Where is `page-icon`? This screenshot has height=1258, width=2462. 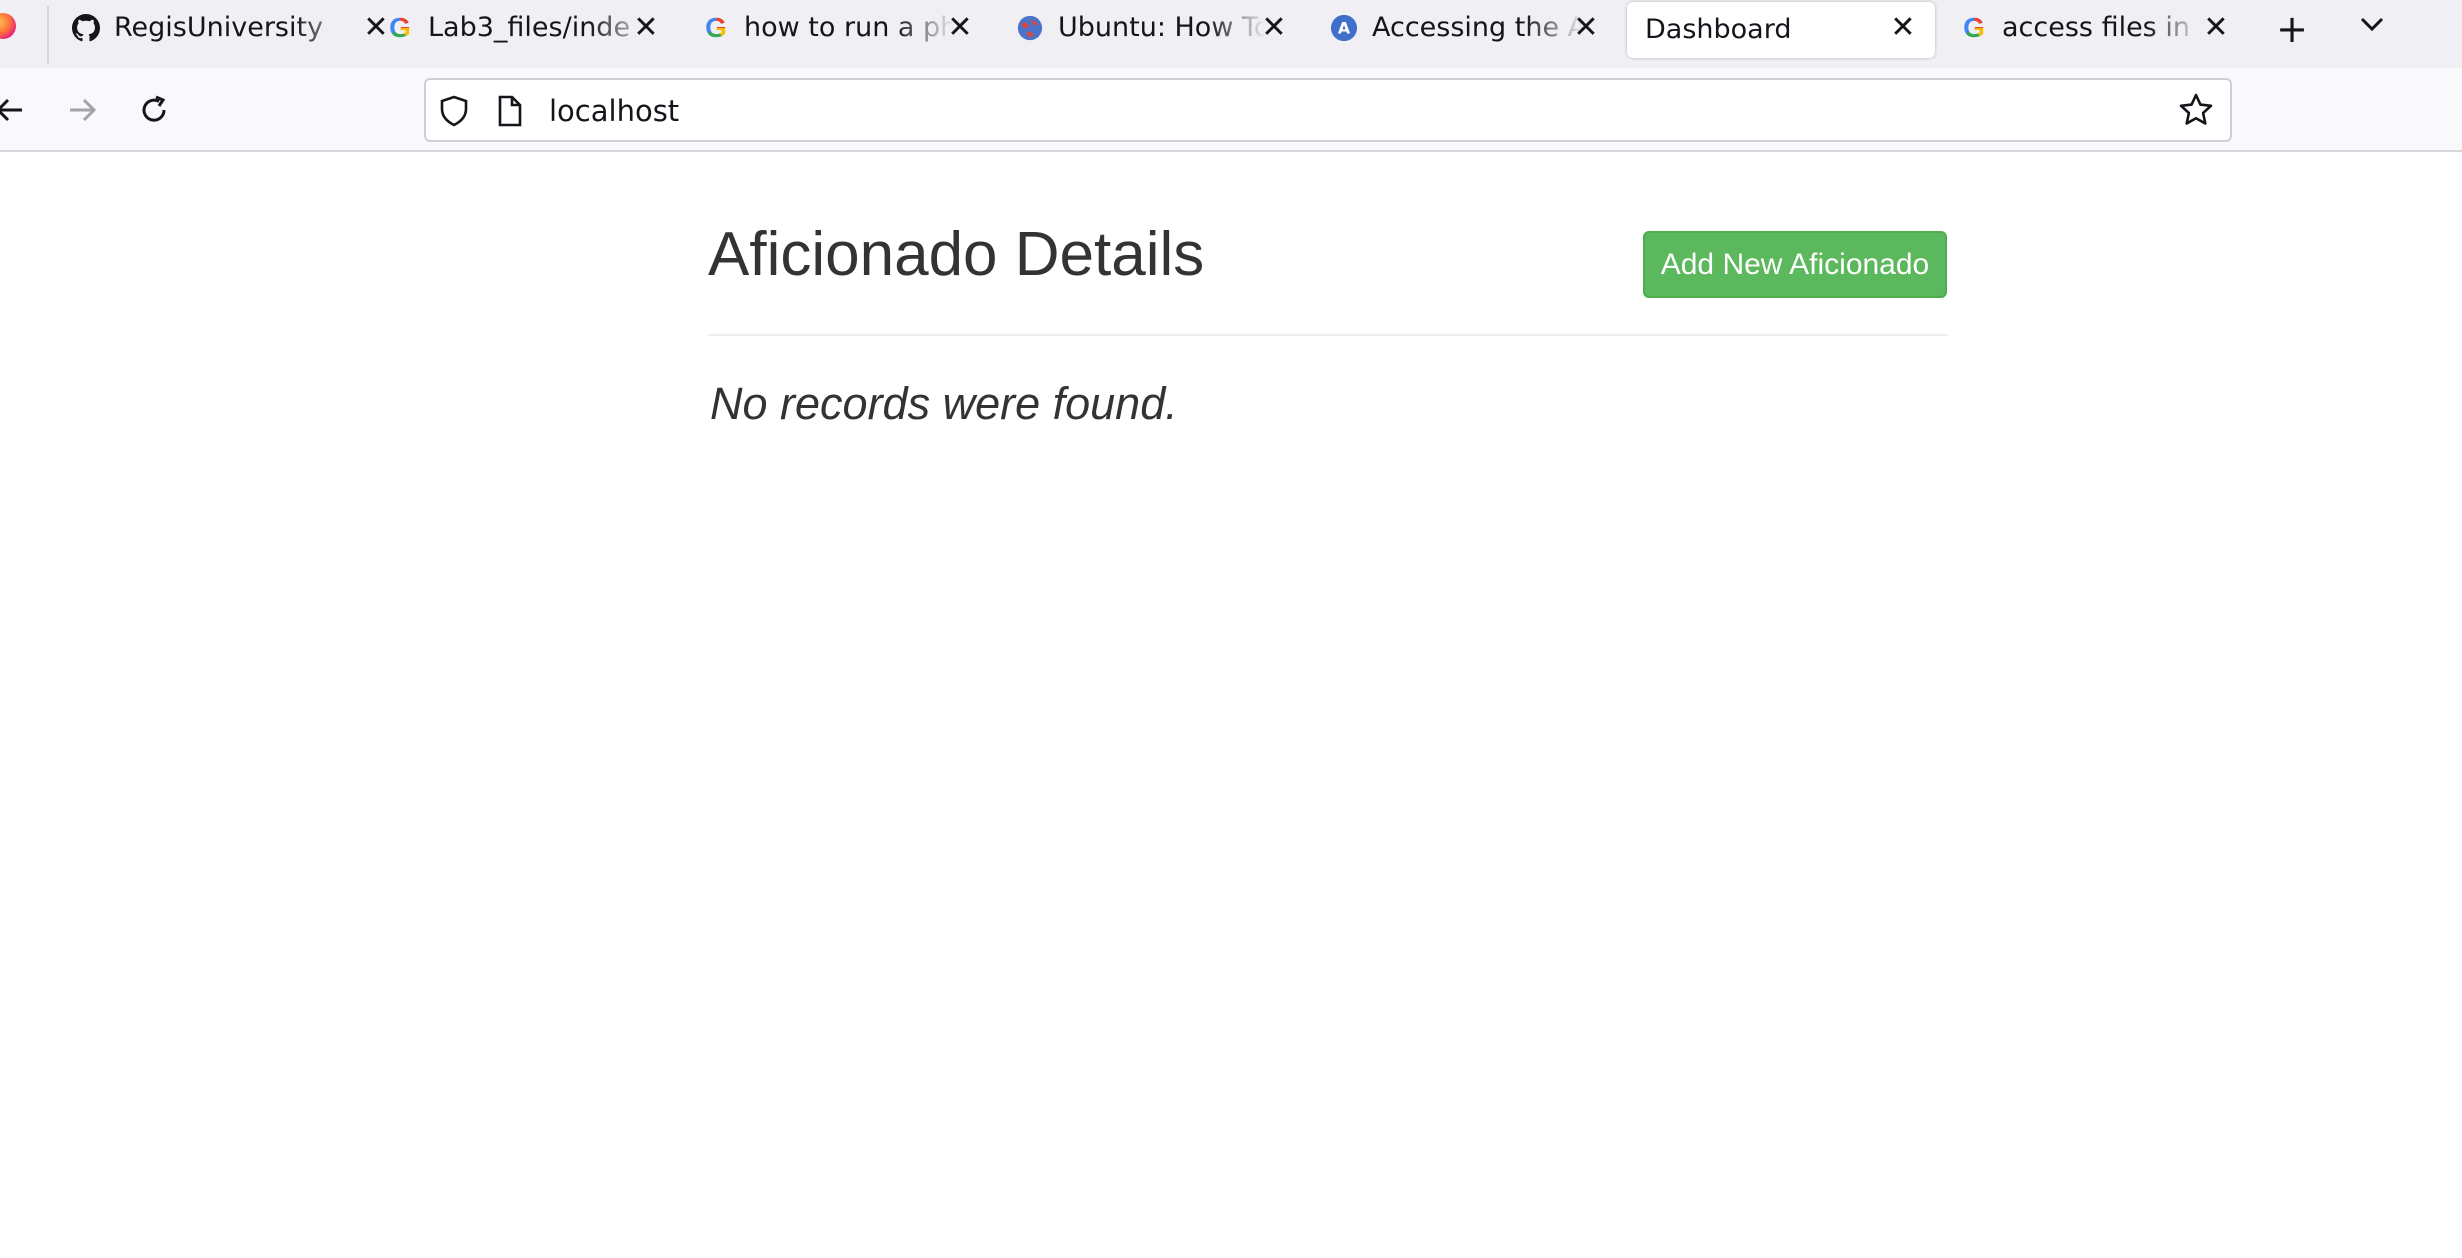
page-icon is located at coordinates (510, 113).